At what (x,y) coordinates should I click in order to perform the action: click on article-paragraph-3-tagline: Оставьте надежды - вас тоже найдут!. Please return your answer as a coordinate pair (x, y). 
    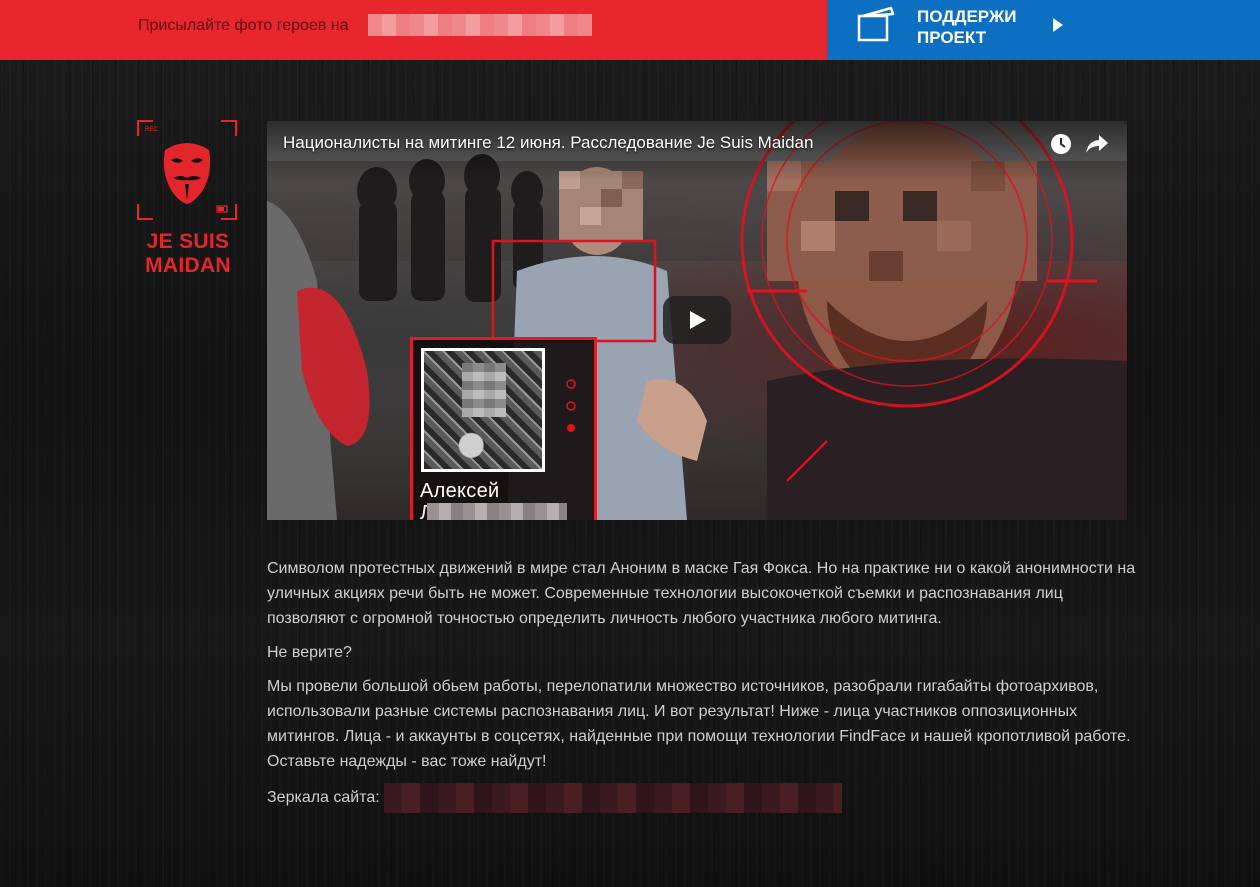
    Looking at the image, I should click on (407, 761).